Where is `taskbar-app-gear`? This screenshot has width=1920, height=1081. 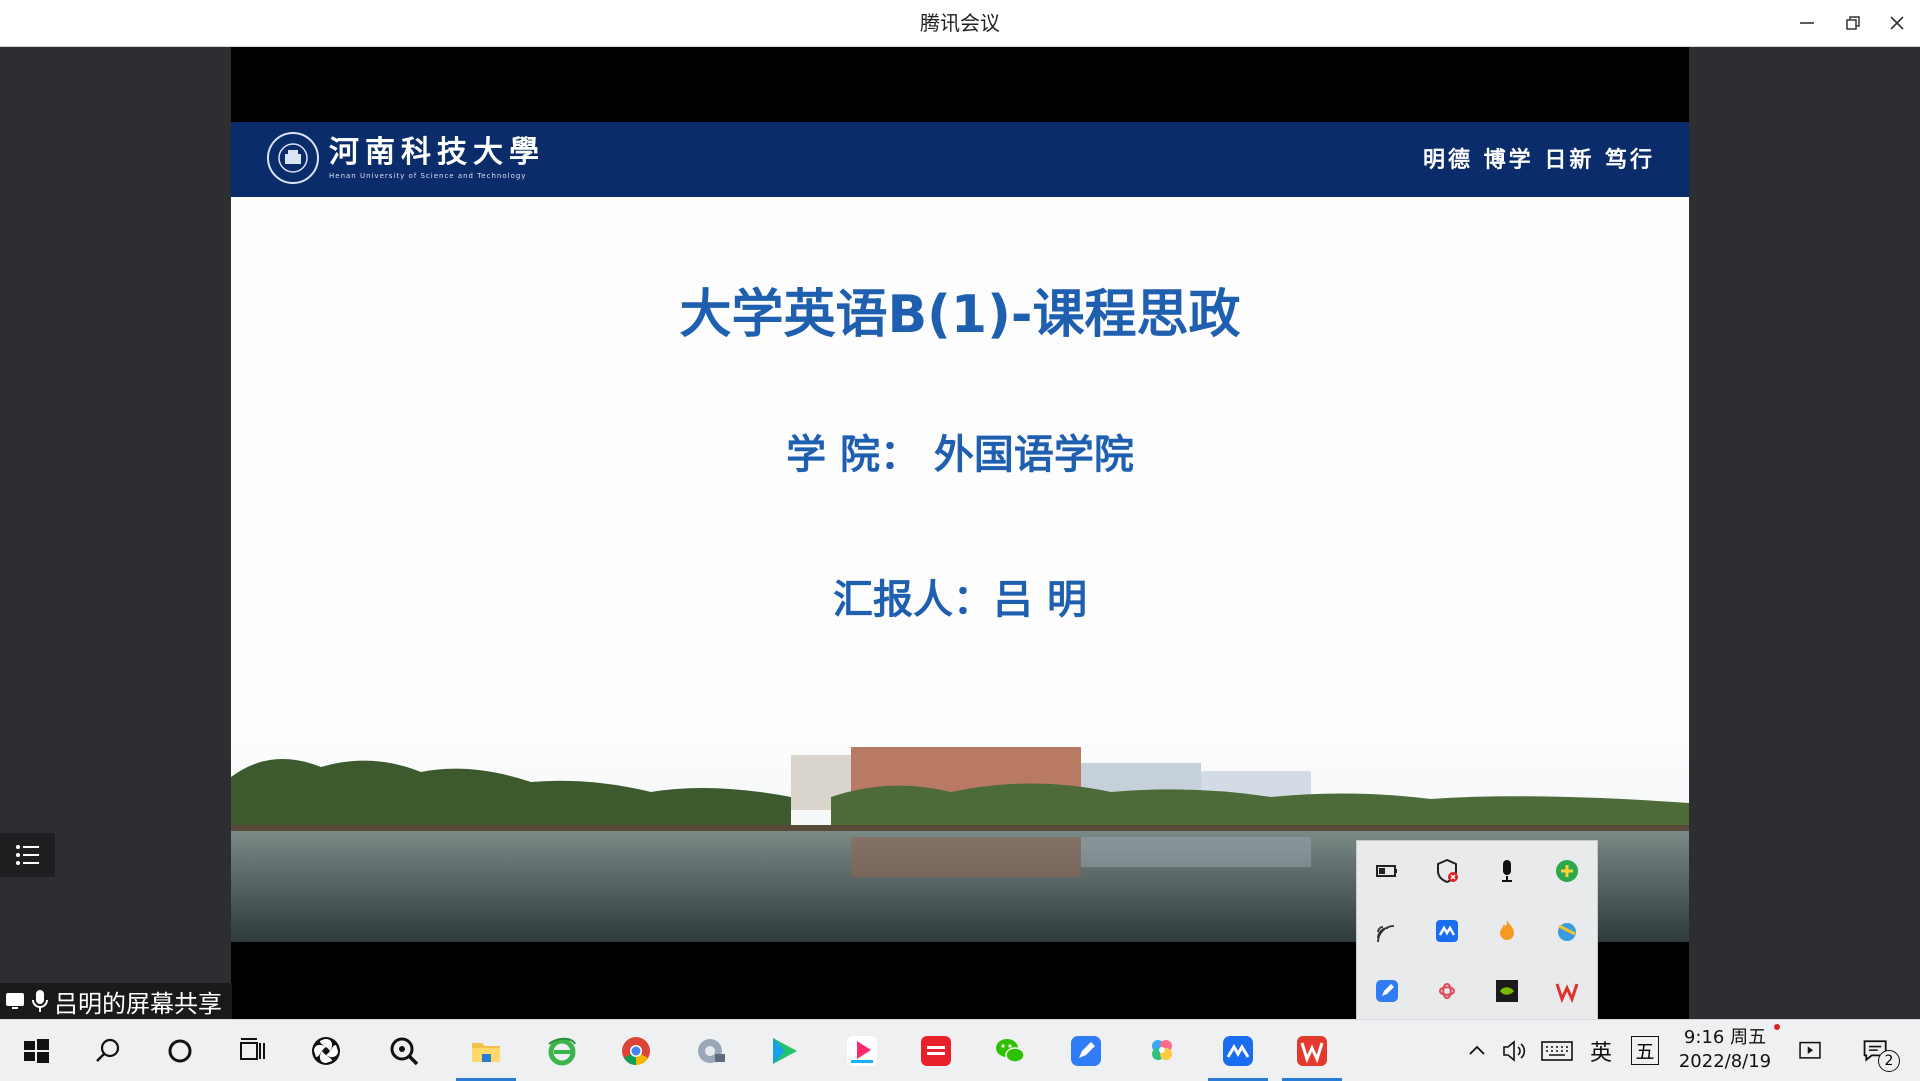 taskbar-app-gear is located at coordinates (710, 1050).